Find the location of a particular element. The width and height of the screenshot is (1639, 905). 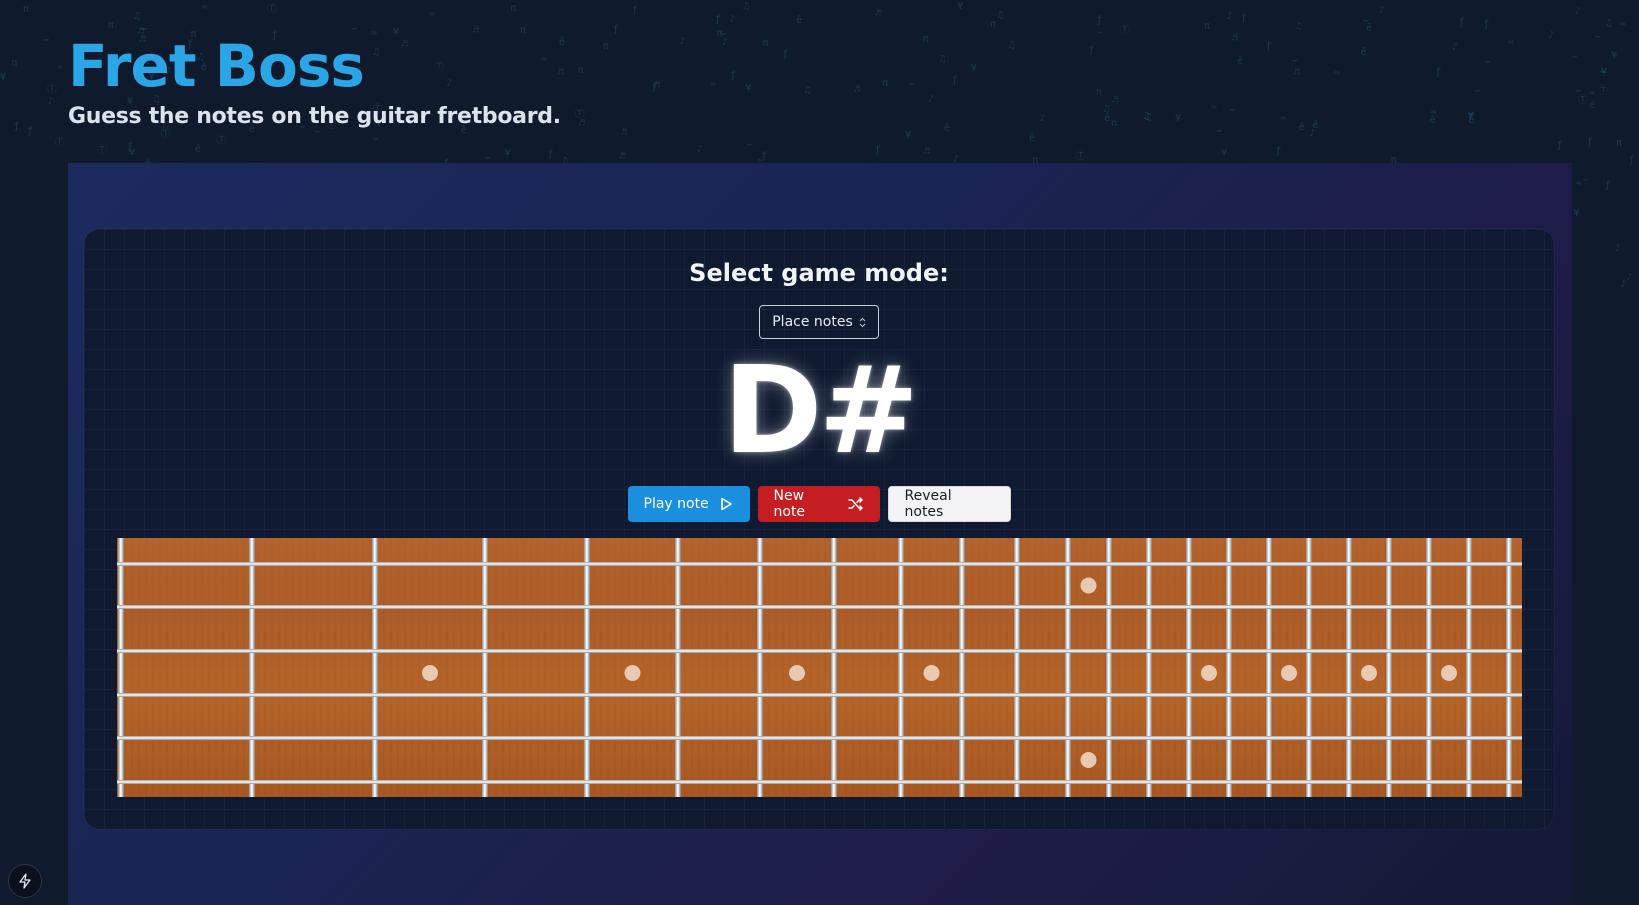

play-note-button: Play note is located at coordinates (688, 504).